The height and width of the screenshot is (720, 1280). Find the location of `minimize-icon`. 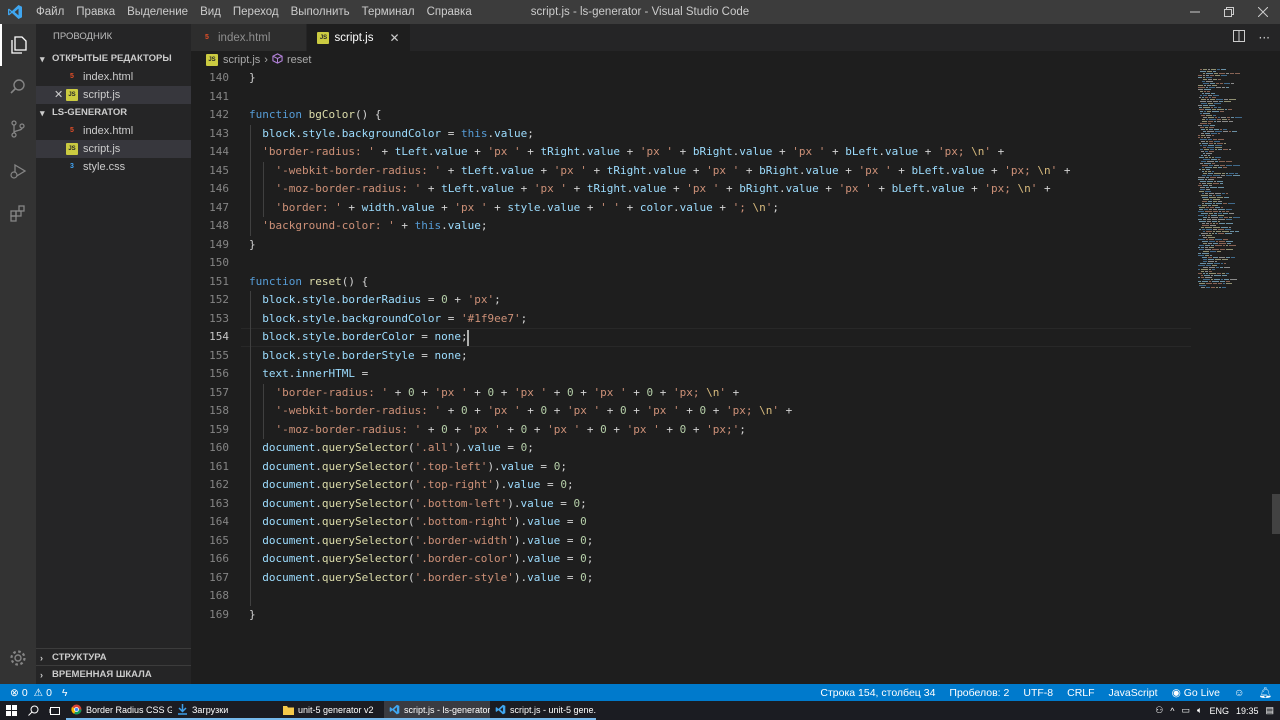

minimize-icon is located at coordinates (1195, 12).